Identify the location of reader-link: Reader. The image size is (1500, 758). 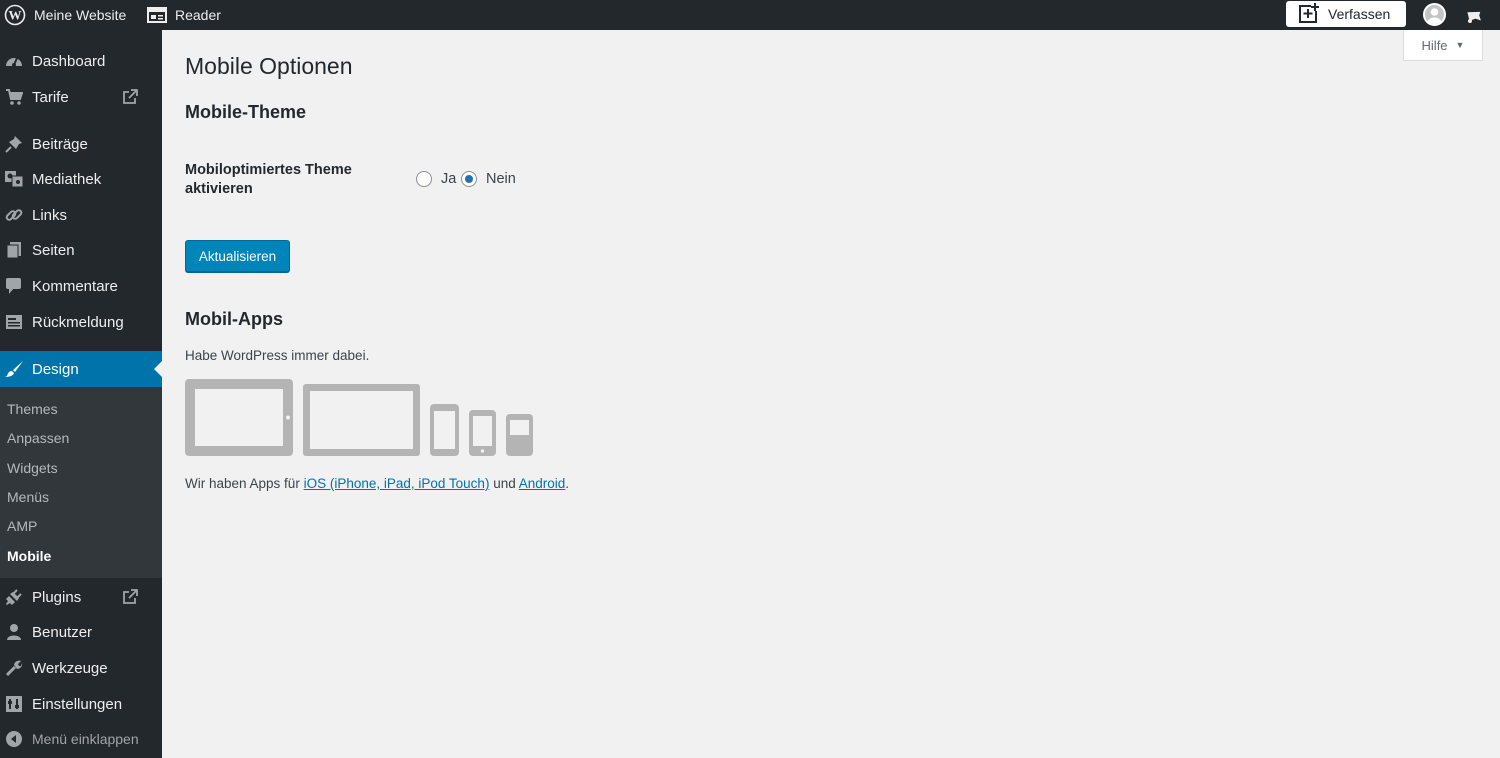
(198, 15).